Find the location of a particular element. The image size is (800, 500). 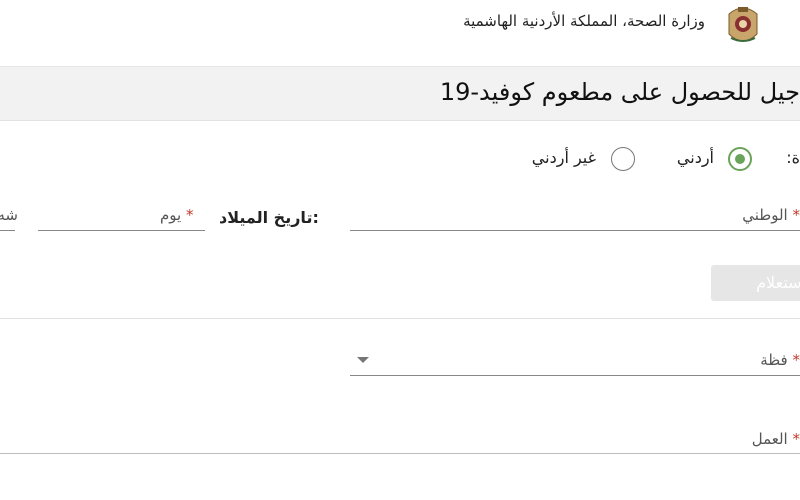

section-divider is located at coordinates (400, 318).